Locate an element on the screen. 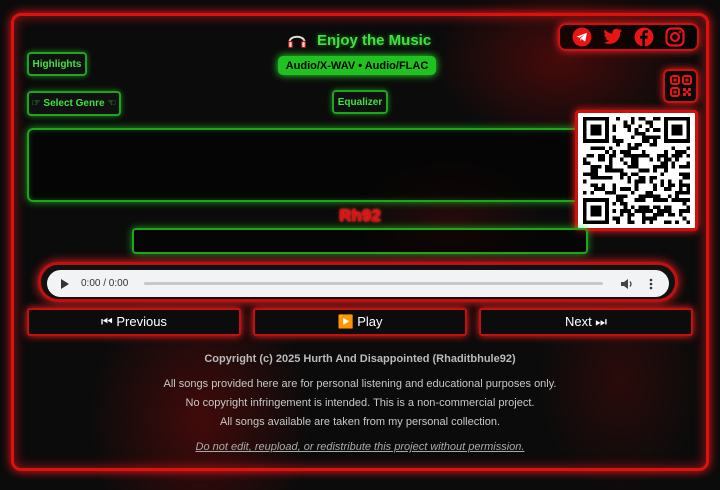  previous-button: ⏮ Previous is located at coordinates (134, 322).